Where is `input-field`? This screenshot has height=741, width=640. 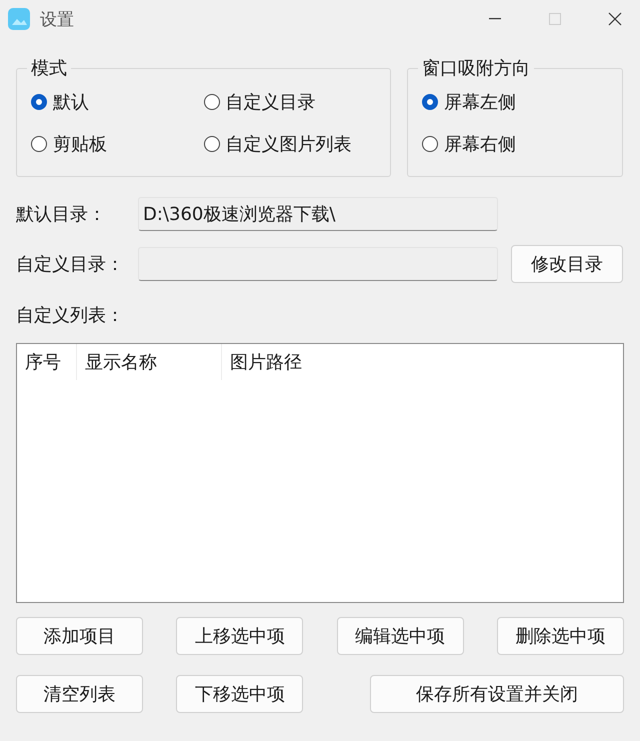
input-field is located at coordinates (318, 264).